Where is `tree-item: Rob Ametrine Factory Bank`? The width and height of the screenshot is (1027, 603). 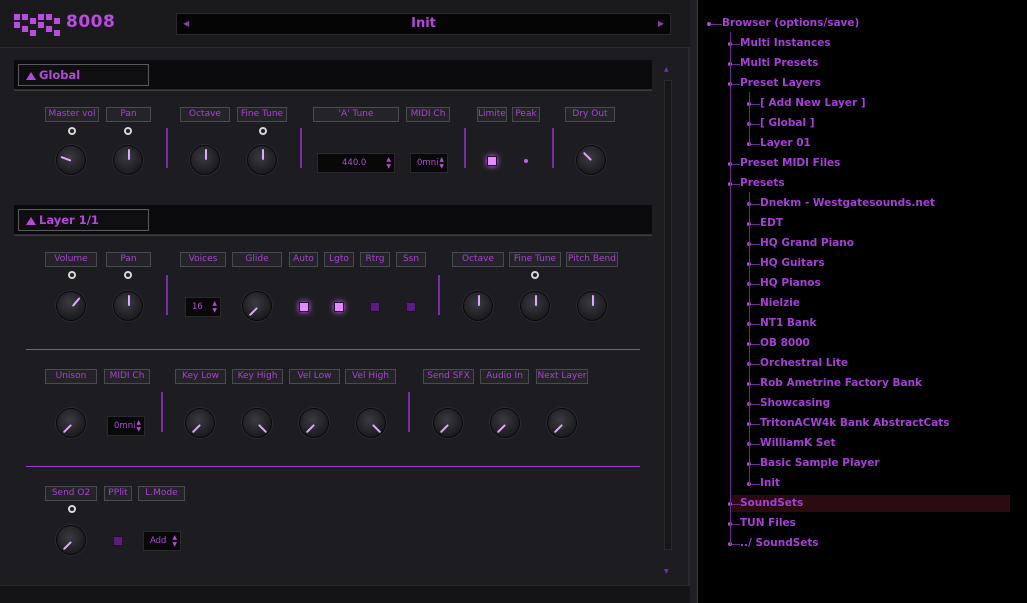 tree-item: Rob Ametrine Factory Bank is located at coordinates (841, 383).